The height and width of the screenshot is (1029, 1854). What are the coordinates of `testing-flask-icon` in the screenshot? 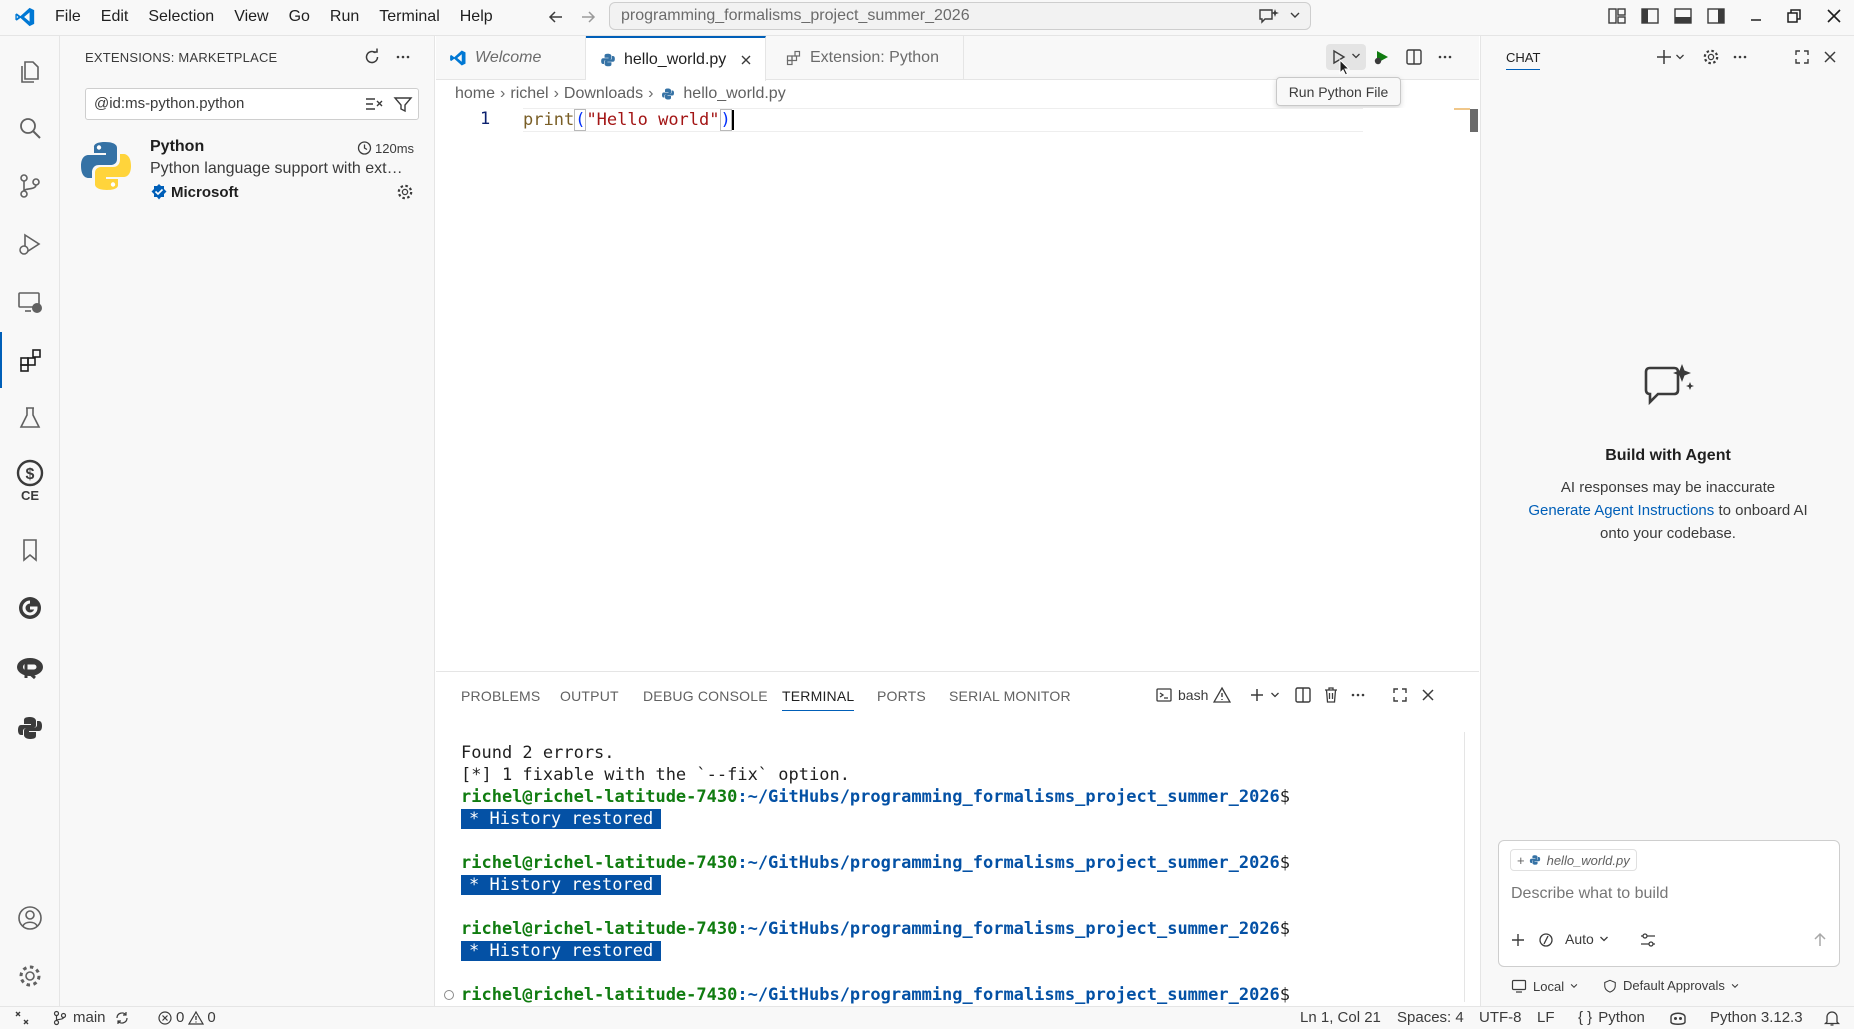 It's located at (30, 418).